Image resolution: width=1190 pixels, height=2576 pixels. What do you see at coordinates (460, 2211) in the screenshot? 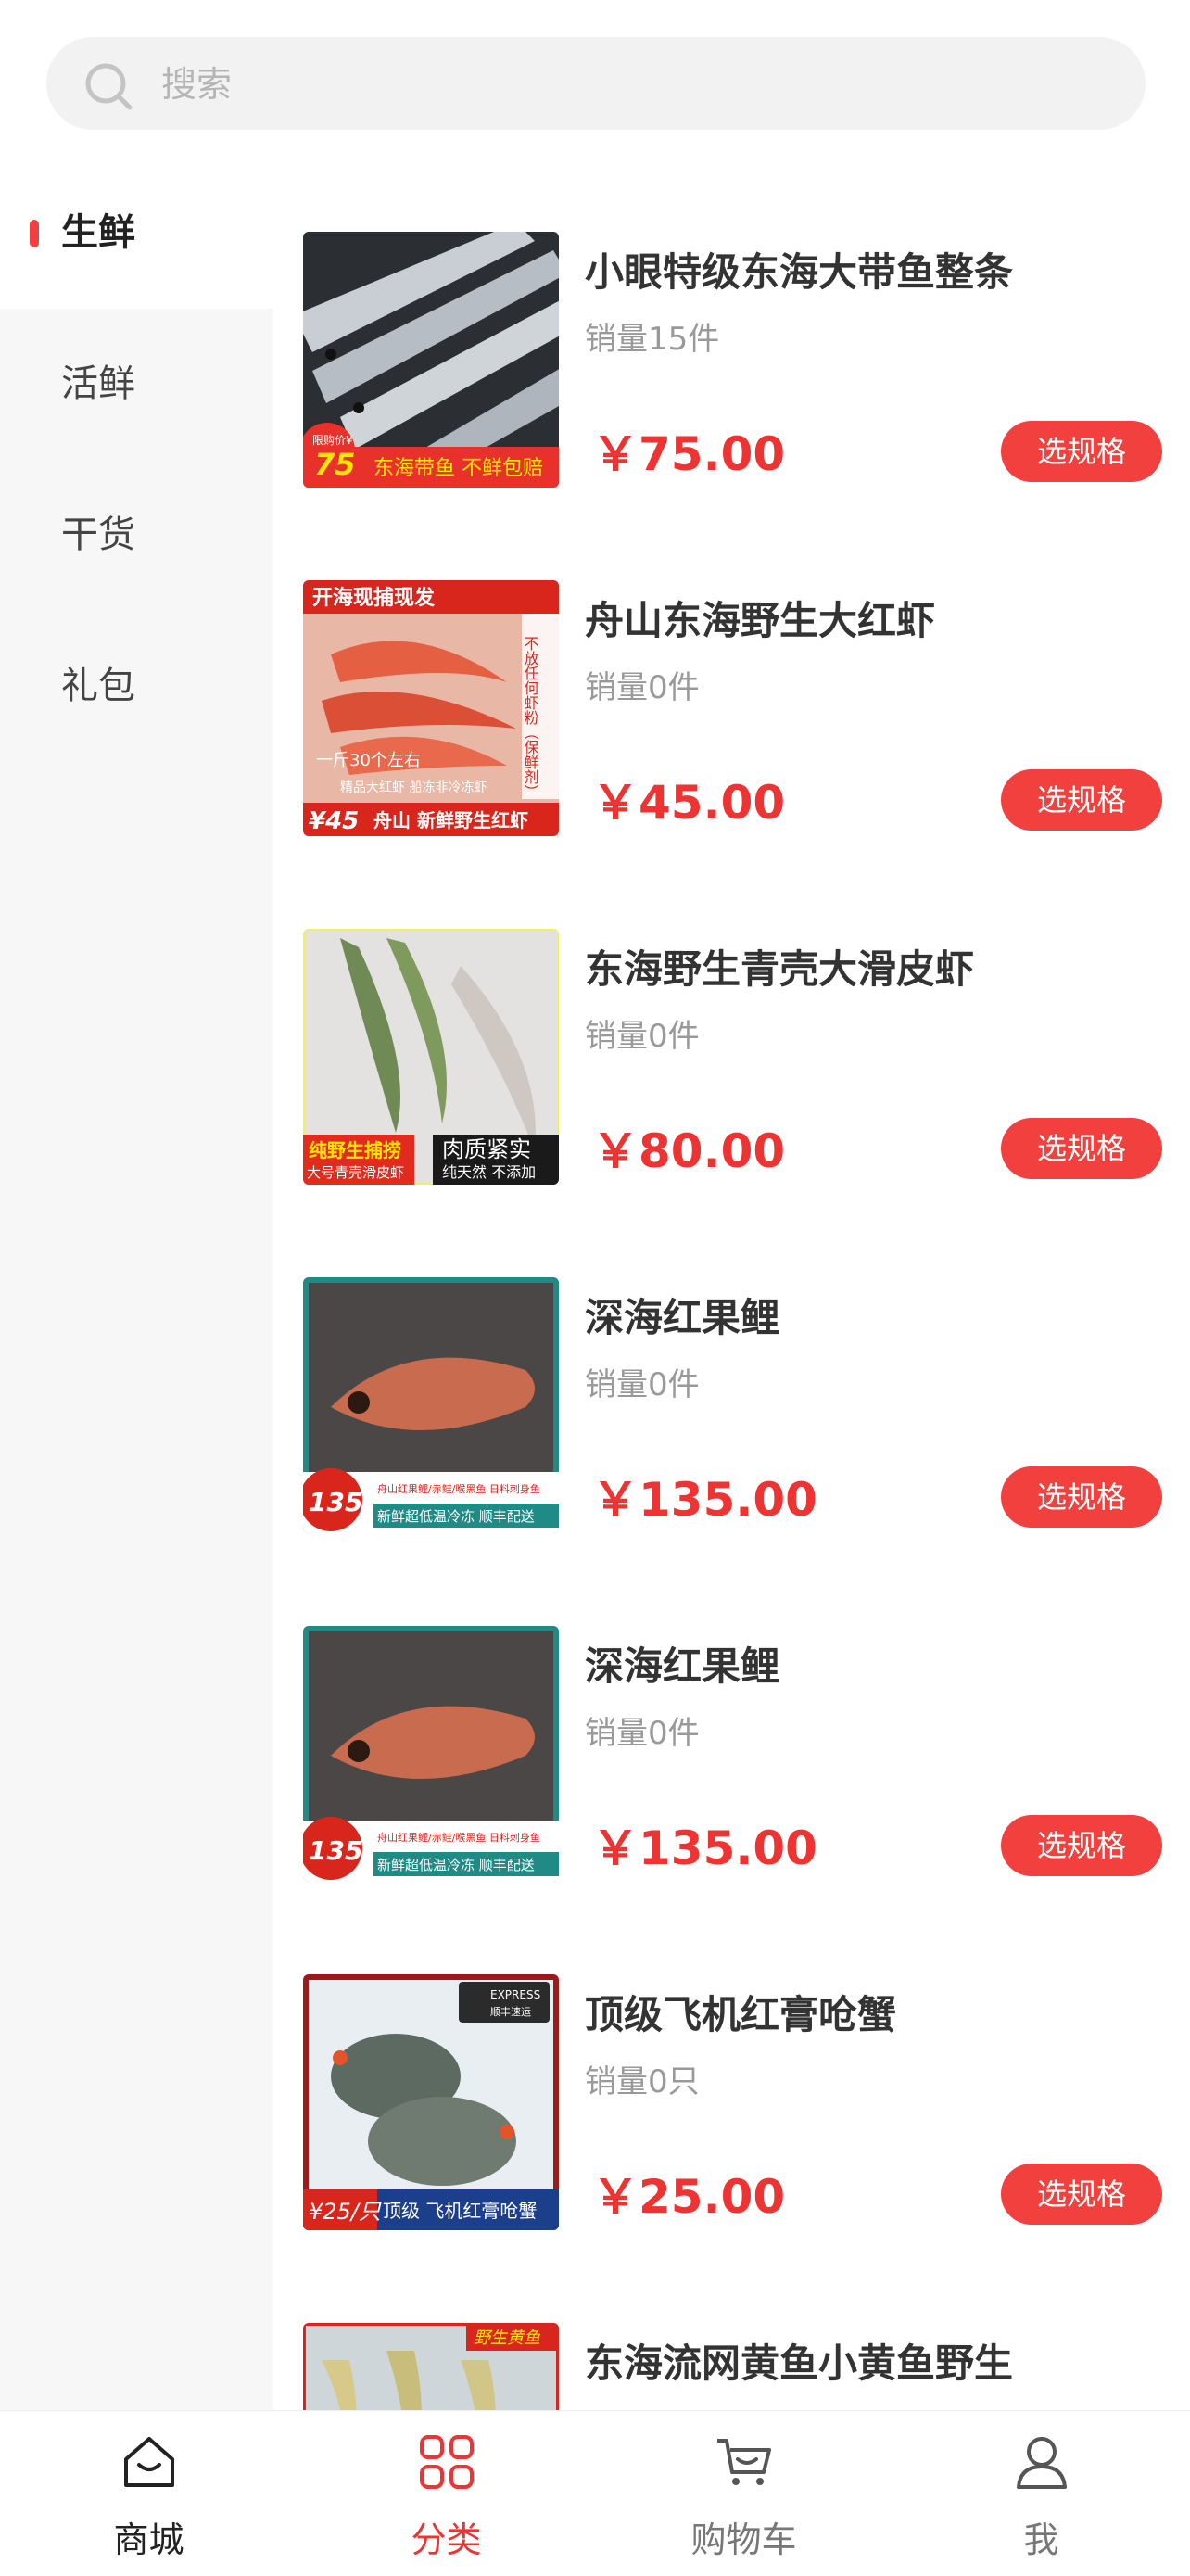
I see `image-caption: 顶级 飞机红膏呛蟹` at bounding box center [460, 2211].